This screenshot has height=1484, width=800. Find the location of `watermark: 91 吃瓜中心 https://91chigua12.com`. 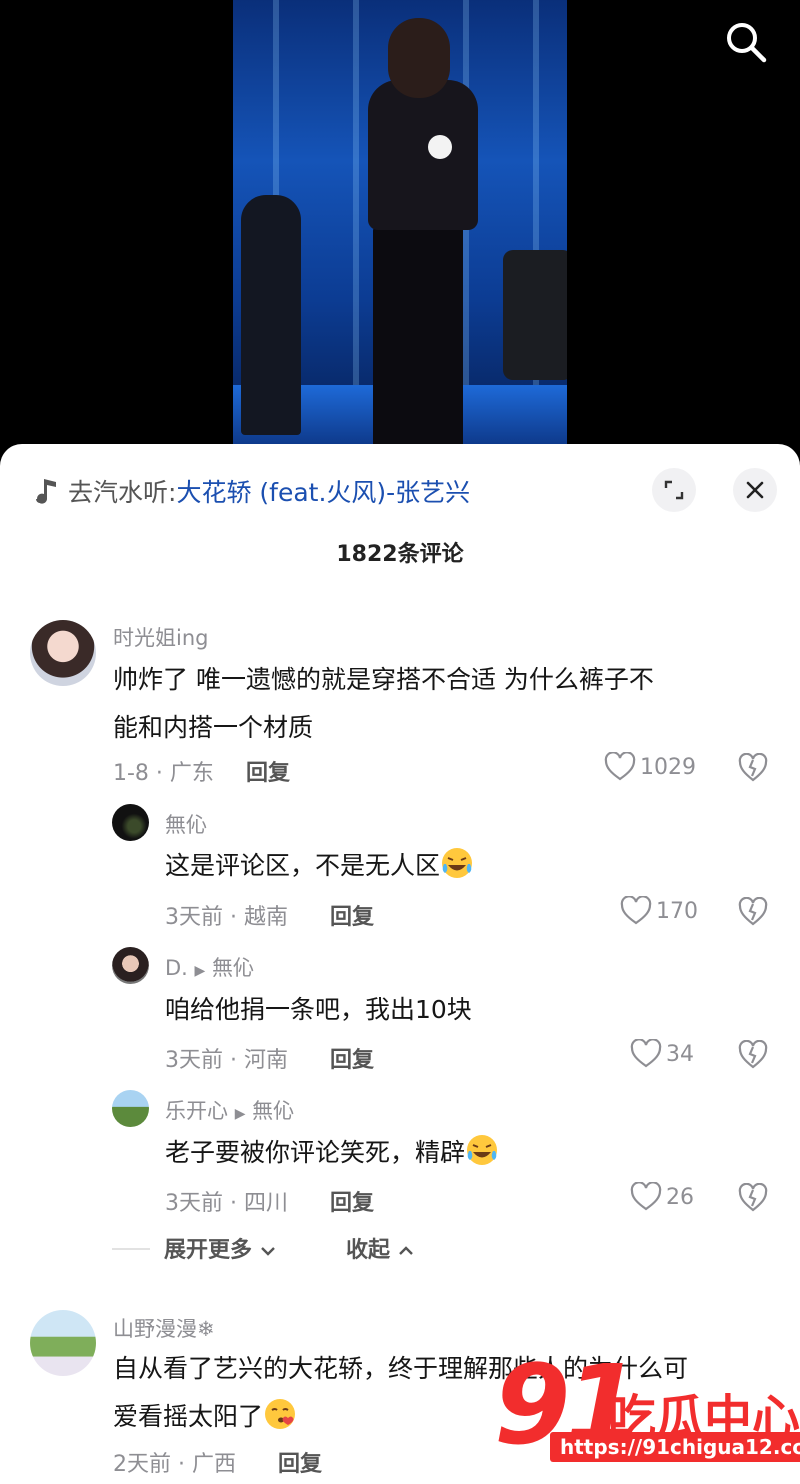

watermark: 91 吃瓜中心 https://91chigua12.com is located at coordinates (647, 1410).